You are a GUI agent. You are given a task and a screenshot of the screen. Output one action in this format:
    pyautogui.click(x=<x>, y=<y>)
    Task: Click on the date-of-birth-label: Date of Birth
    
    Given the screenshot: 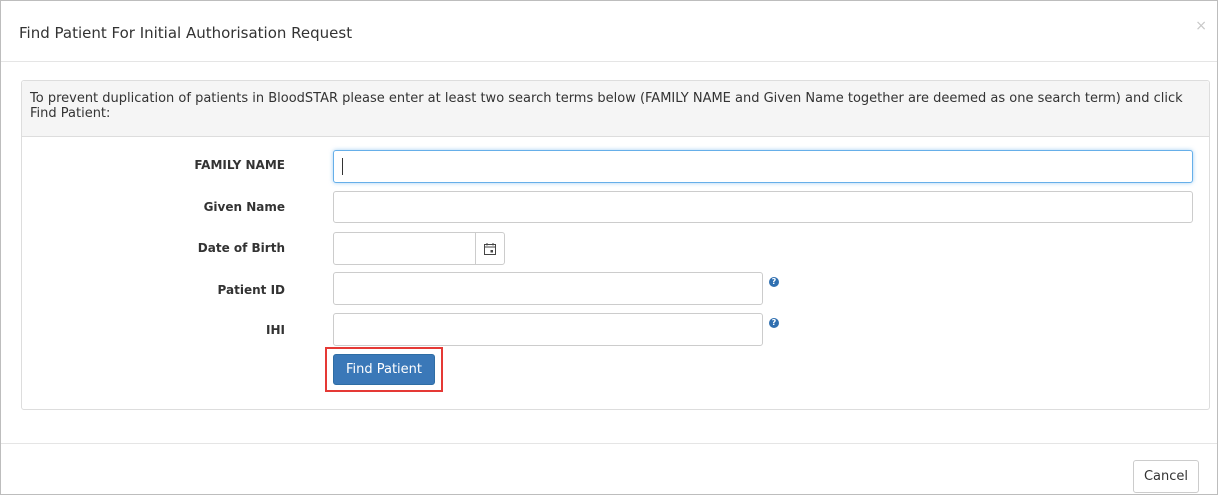 What is the action you would take?
    pyautogui.click(x=241, y=248)
    